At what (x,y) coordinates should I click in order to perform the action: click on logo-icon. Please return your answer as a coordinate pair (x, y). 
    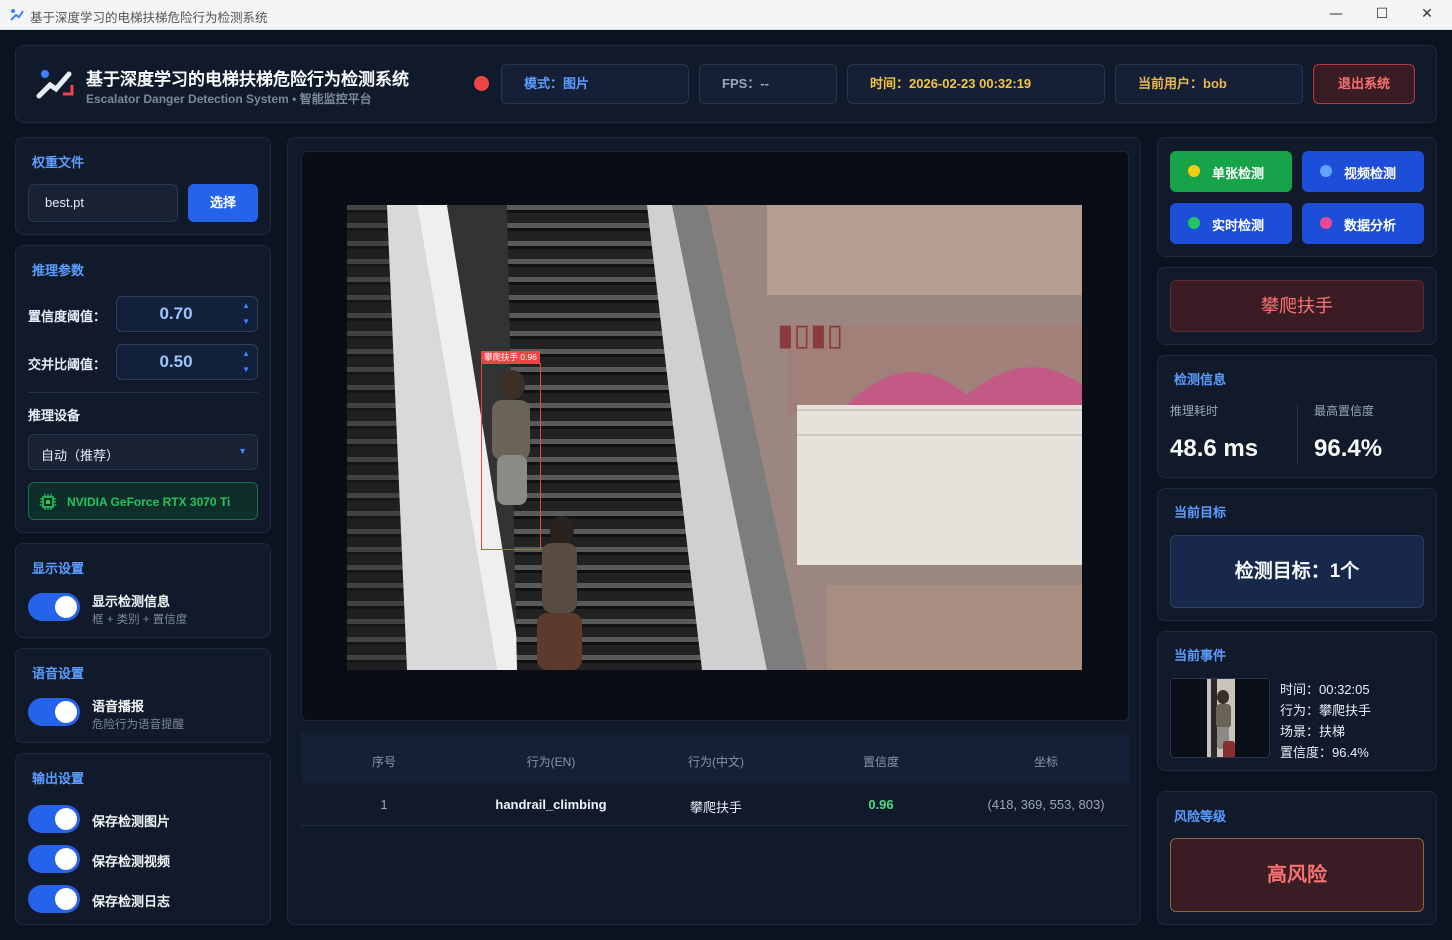
    Looking at the image, I should click on (55, 84).